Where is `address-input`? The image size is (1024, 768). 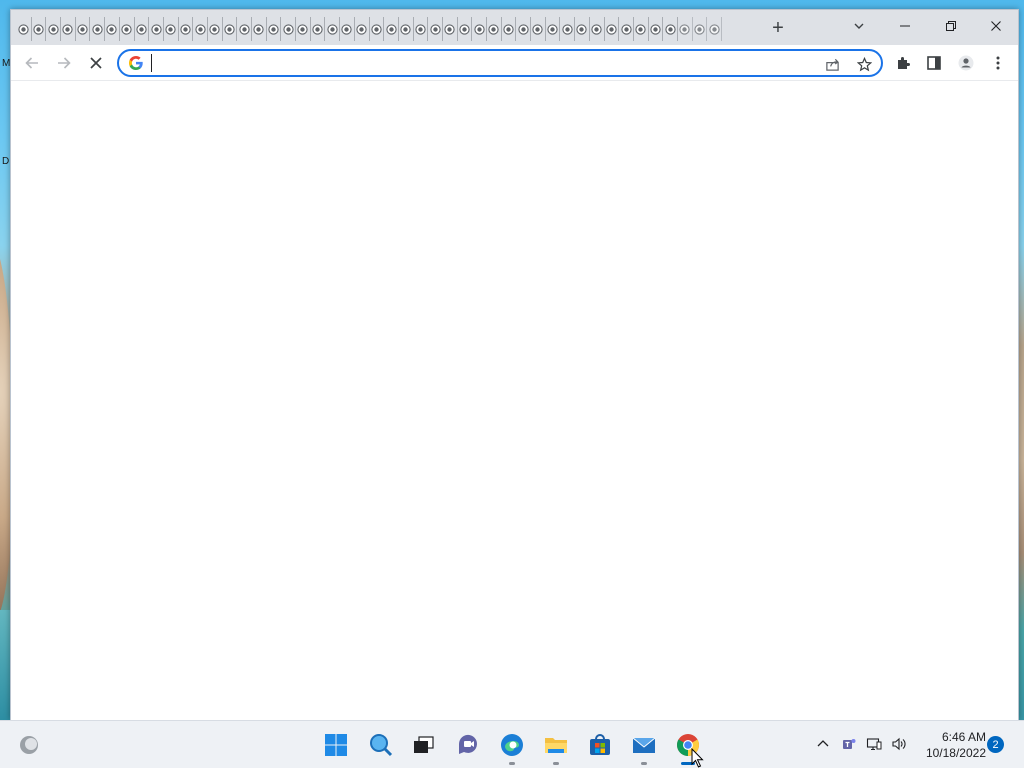
address-input is located at coordinates (471, 63).